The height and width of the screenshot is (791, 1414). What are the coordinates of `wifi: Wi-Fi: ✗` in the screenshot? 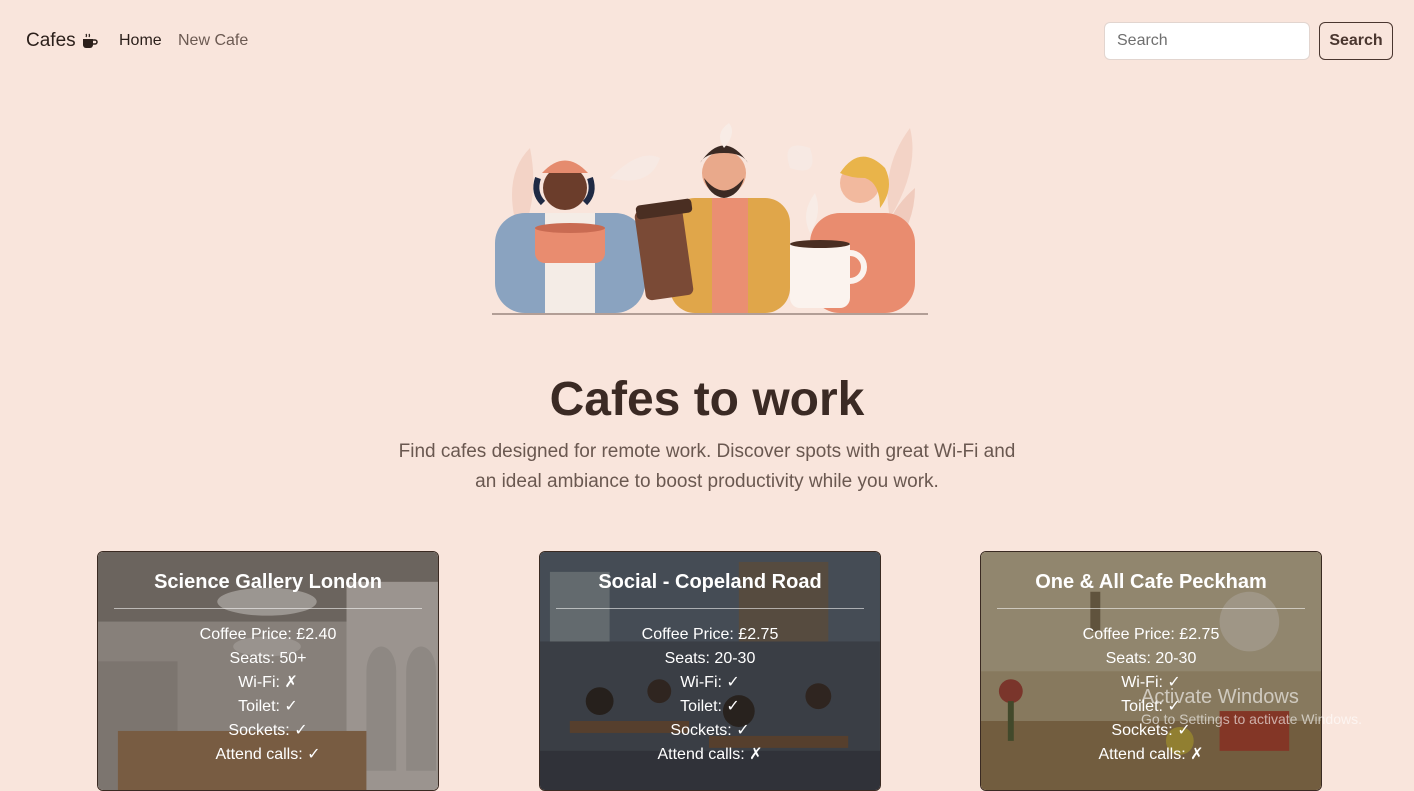 It's located at (268, 682).